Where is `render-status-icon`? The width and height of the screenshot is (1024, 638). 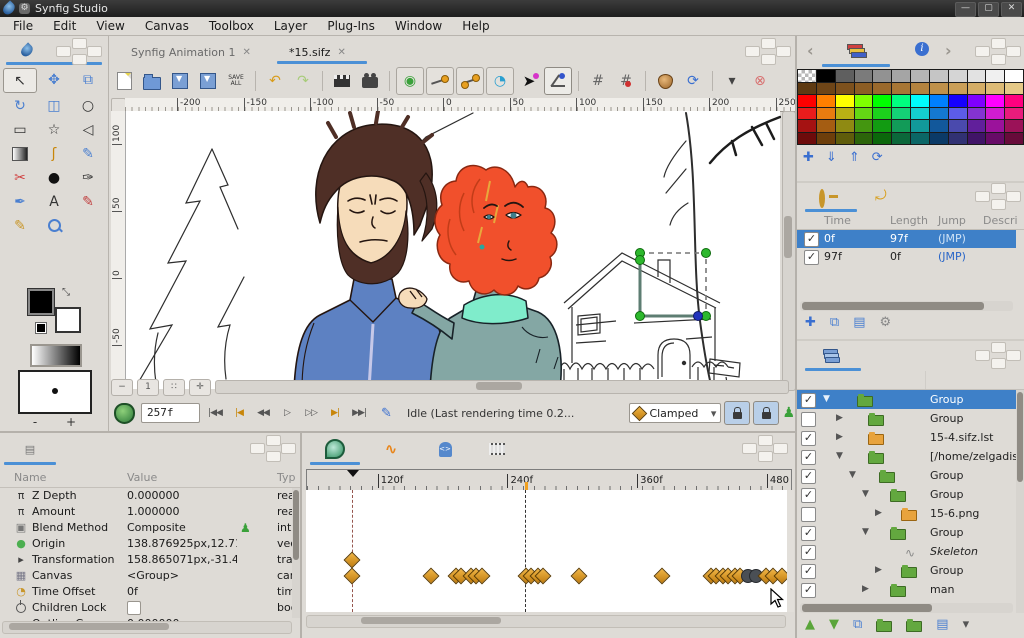 render-status-icon is located at coordinates (124, 413).